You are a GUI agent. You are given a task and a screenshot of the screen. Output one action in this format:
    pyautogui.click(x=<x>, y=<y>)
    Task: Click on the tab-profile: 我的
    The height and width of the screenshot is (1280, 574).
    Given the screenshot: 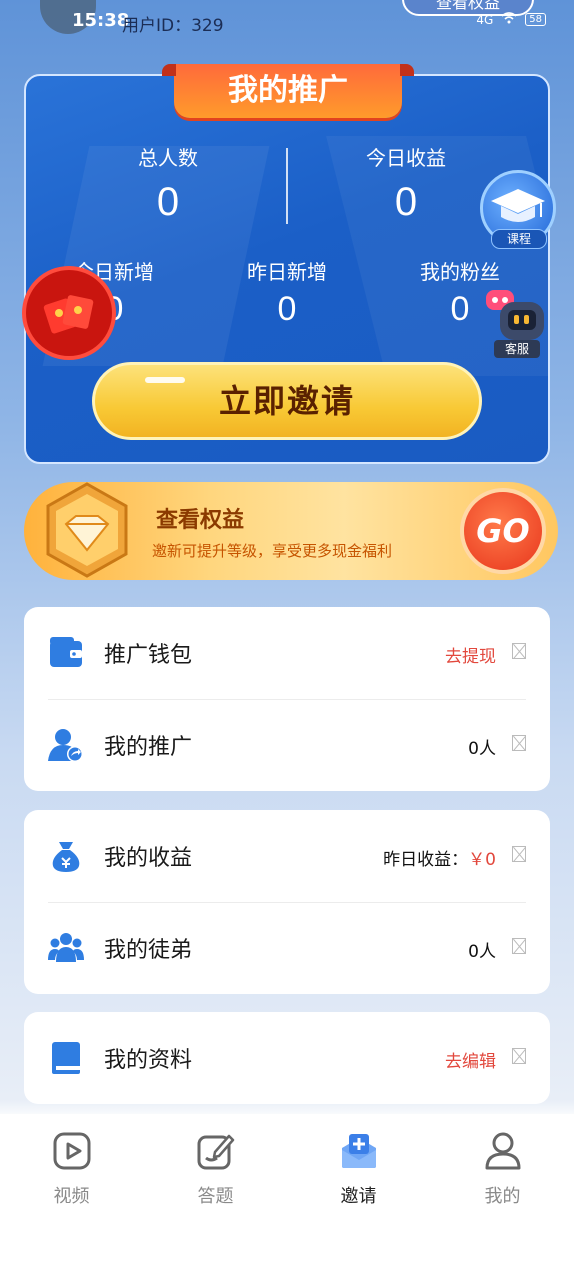 What is the action you would take?
    pyautogui.click(x=502, y=1169)
    